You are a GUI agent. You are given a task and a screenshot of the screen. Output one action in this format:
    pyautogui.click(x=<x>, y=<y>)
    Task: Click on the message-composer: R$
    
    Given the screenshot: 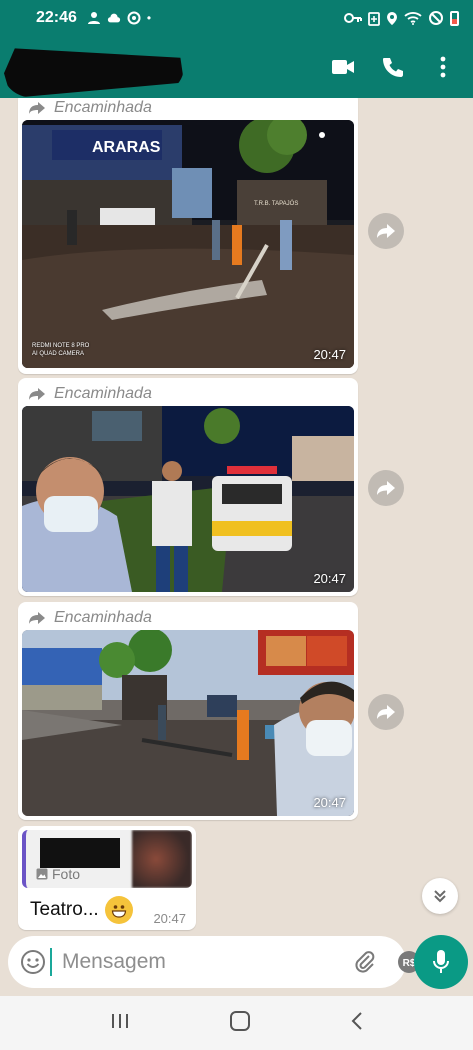 What is the action you would take?
    pyautogui.click(x=235, y=962)
    